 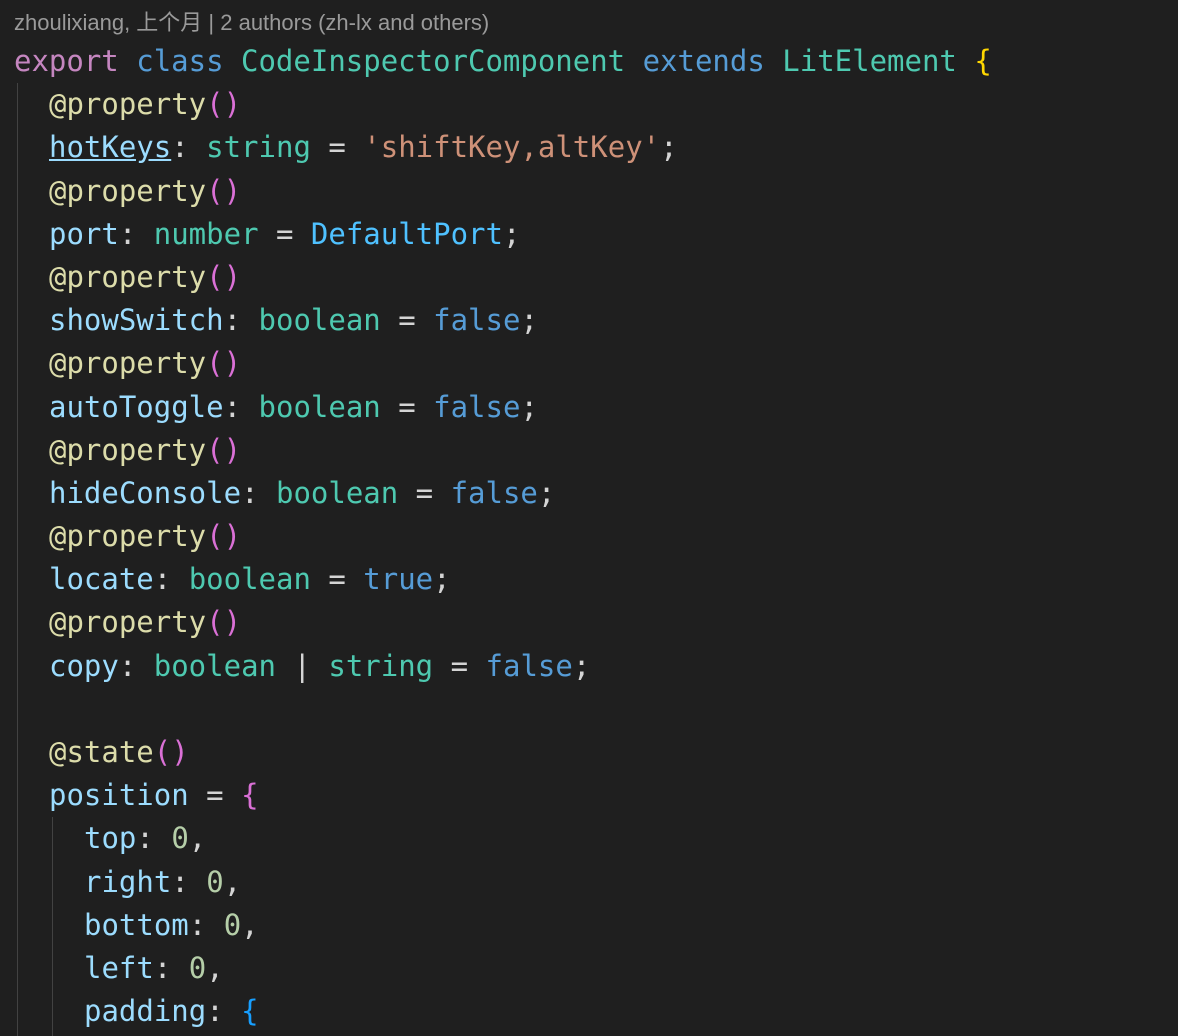 I want to click on token-property: left, so click(x=119, y=967).